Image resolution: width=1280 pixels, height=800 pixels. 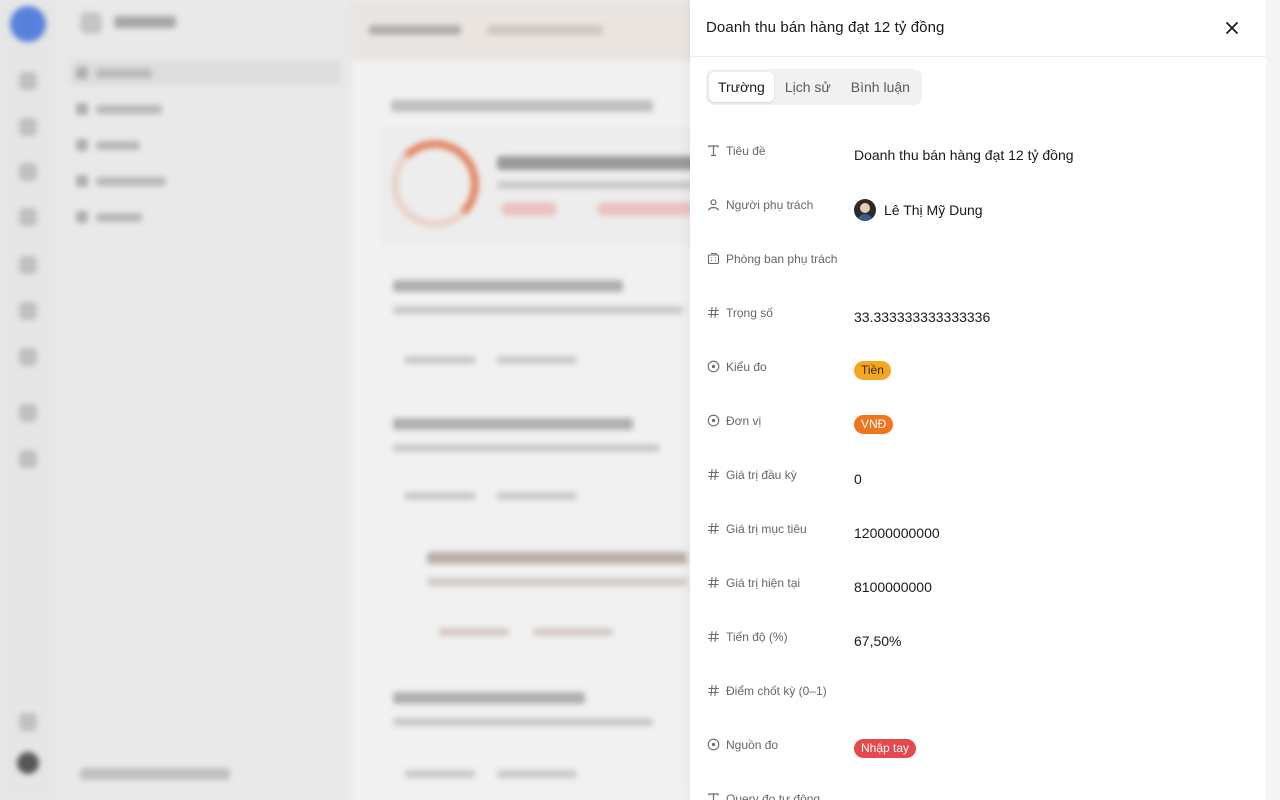 What do you see at coordinates (757, 637) in the screenshot?
I see `field-label: Tiến độ (%)` at bounding box center [757, 637].